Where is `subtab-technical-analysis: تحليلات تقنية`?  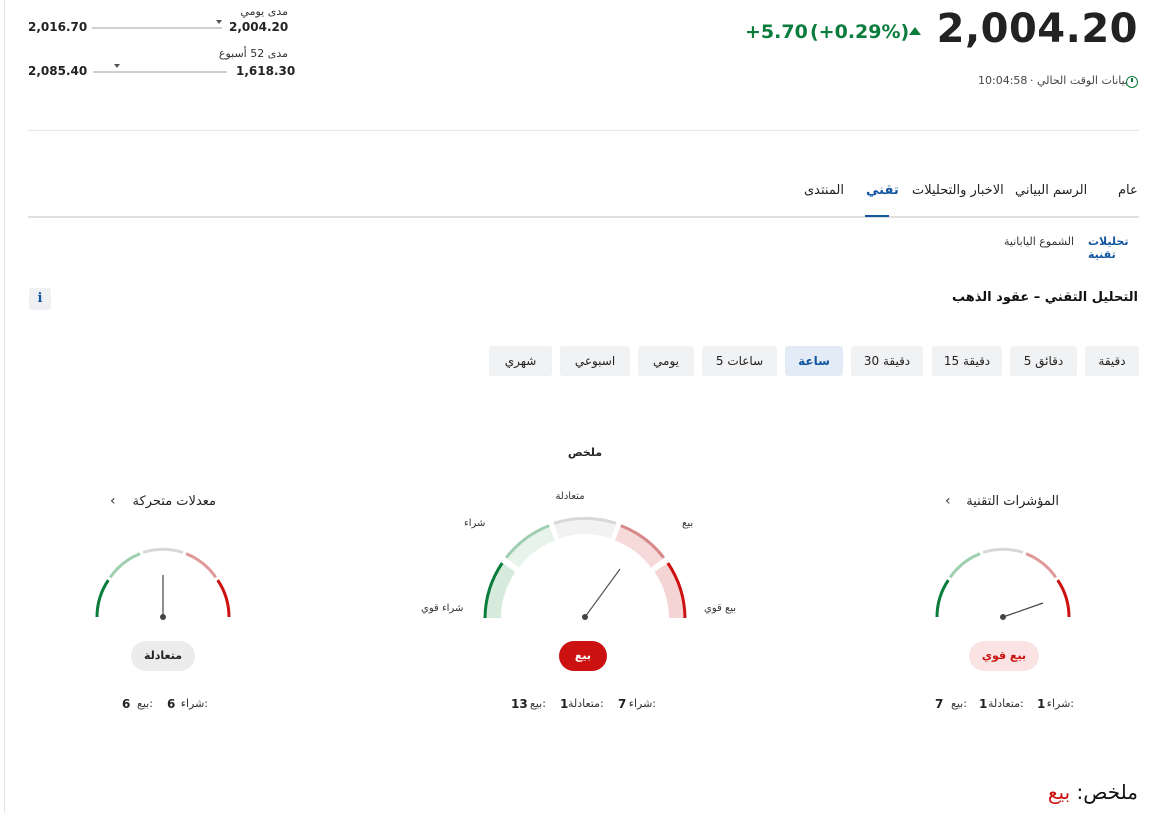 subtab-technical-analysis: تحليلات تقنية is located at coordinates (1122, 248).